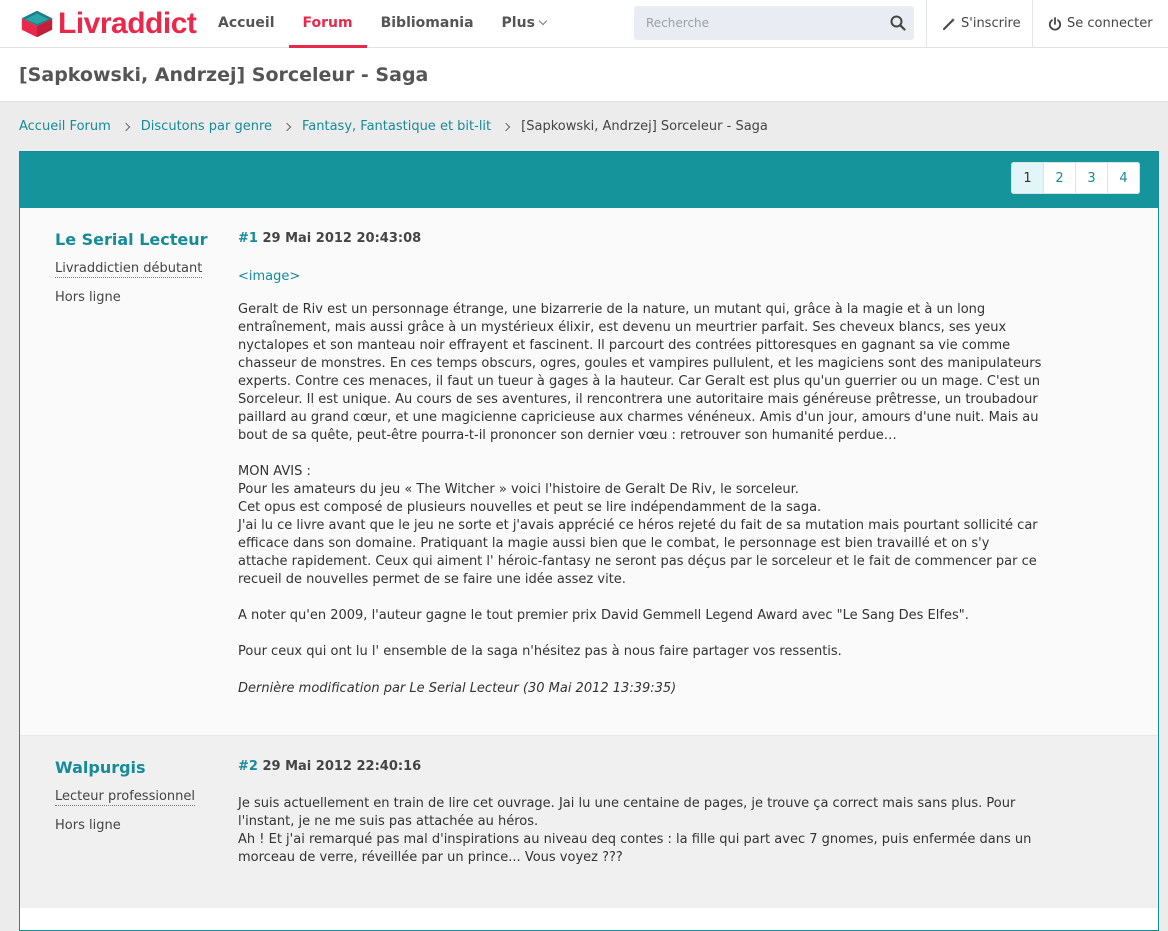 Image resolution: width=1168 pixels, height=931 pixels. What do you see at coordinates (589, 180) in the screenshot?
I see `thread-header: 1 2 3 4` at bounding box center [589, 180].